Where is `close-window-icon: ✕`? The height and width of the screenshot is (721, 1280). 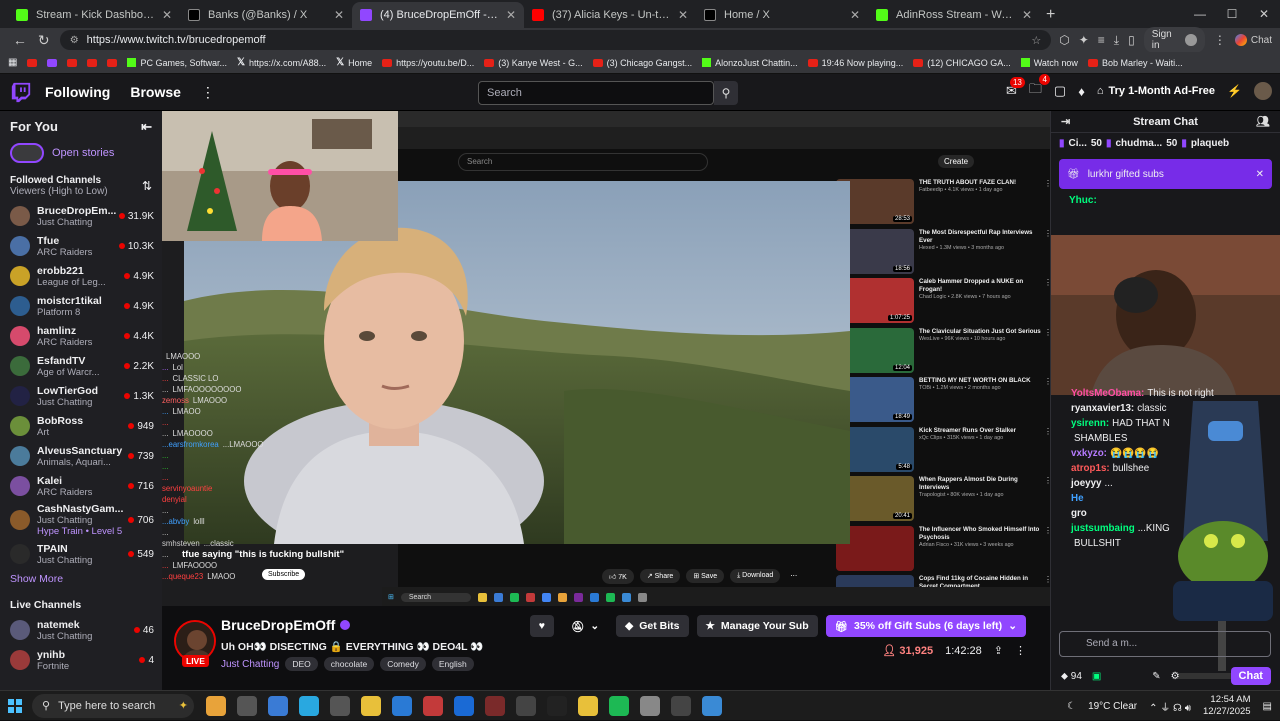
close-window-icon: ✕ is located at coordinates (1264, 14).